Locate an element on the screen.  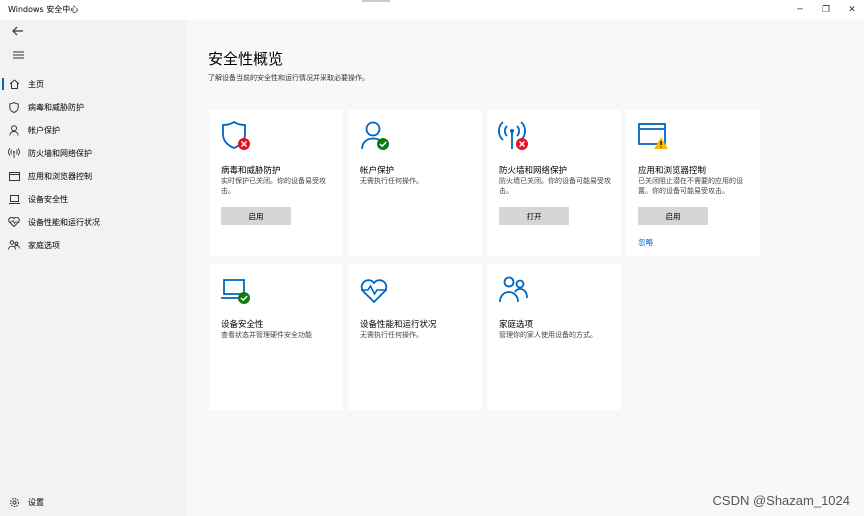
turn-on-firewall-button: 打开 is located at coordinates (534, 216).